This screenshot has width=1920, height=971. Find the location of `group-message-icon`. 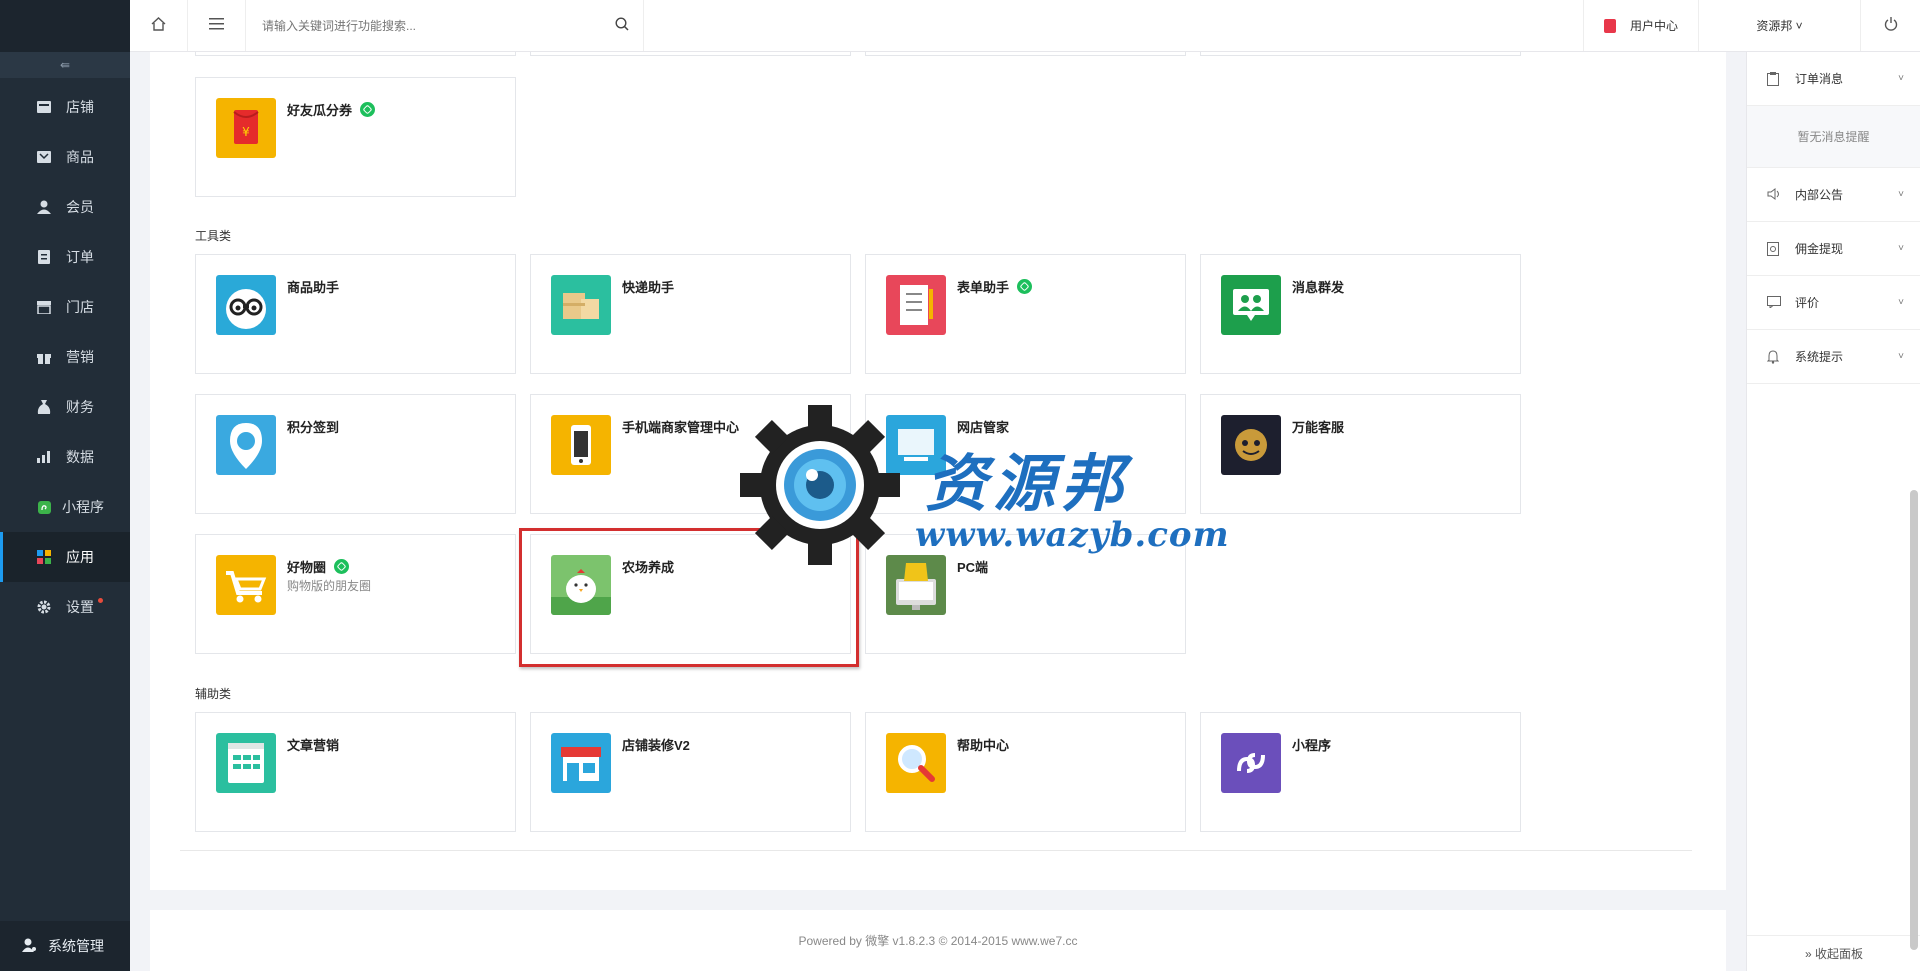

group-message-icon is located at coordinates (1251, 305).